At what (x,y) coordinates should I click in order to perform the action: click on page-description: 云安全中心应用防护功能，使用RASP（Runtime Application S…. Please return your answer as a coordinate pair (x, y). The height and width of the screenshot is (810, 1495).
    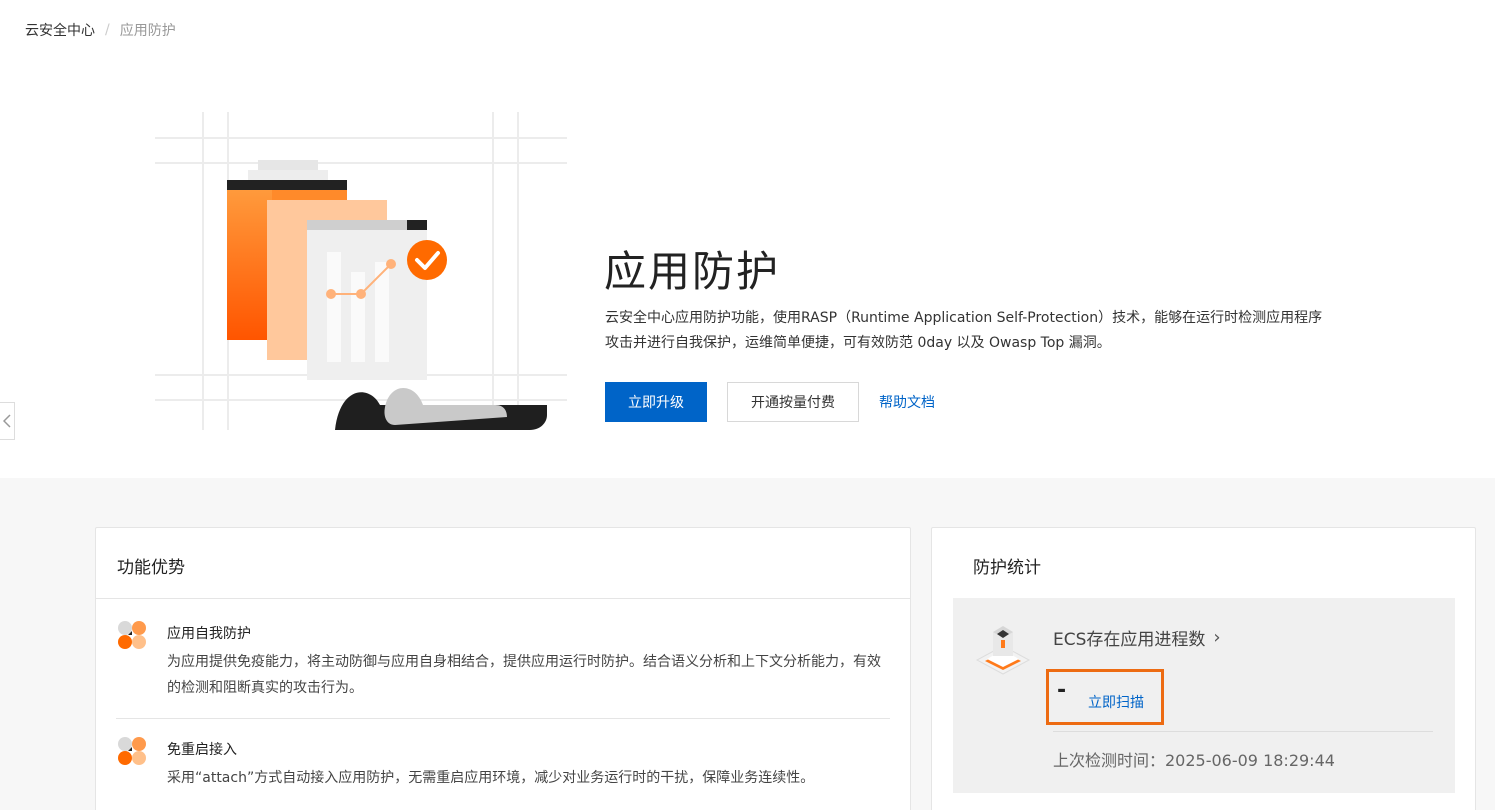
    Looking at the image, I should click on (964, 330).